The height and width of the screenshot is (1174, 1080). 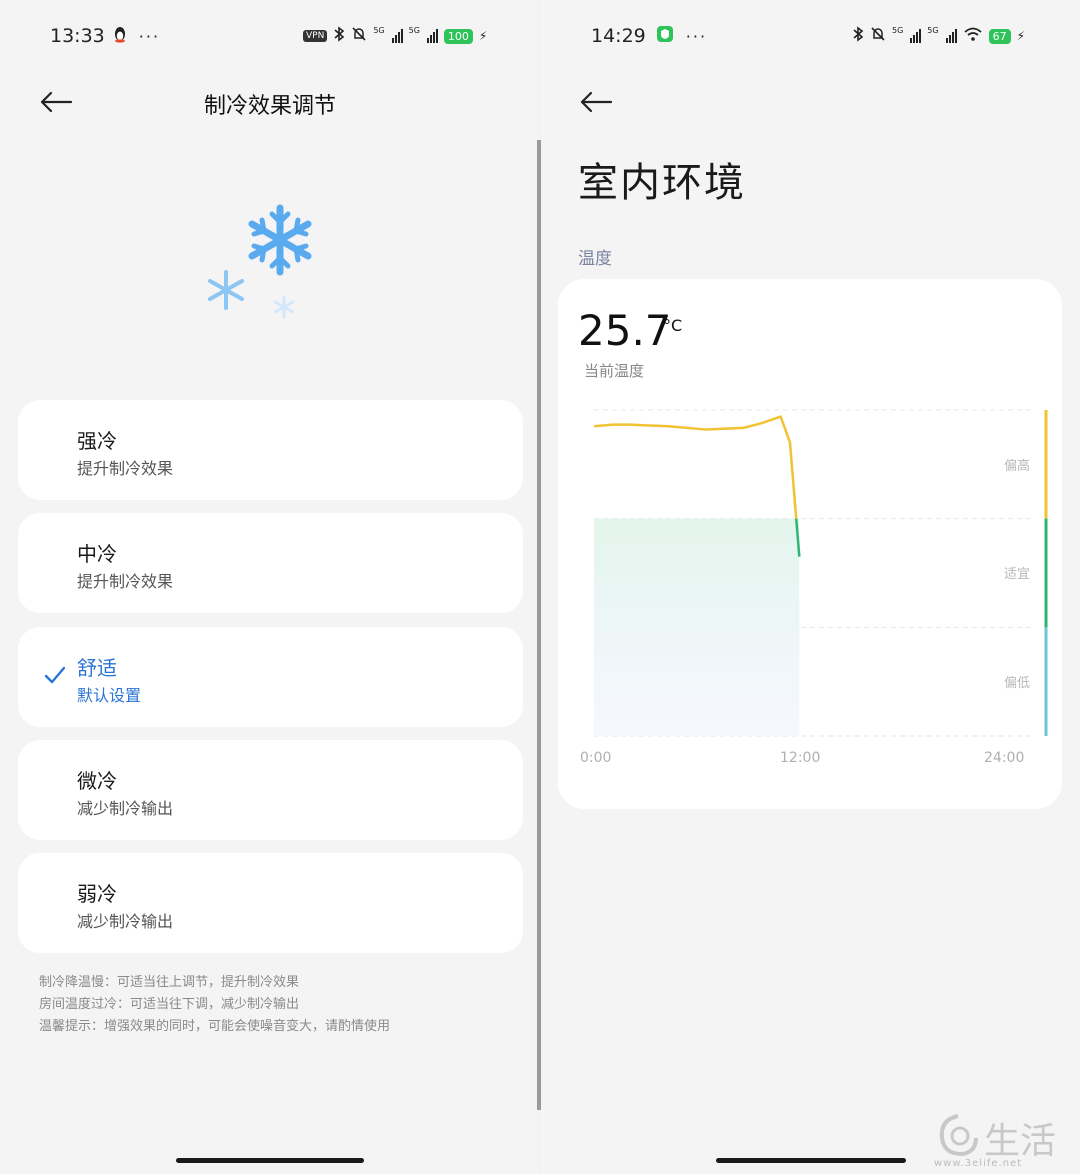 What do you see at coordinates (973, 36) in the screenshot?
I see `wifi-icon` at bounding box center [973, 36].